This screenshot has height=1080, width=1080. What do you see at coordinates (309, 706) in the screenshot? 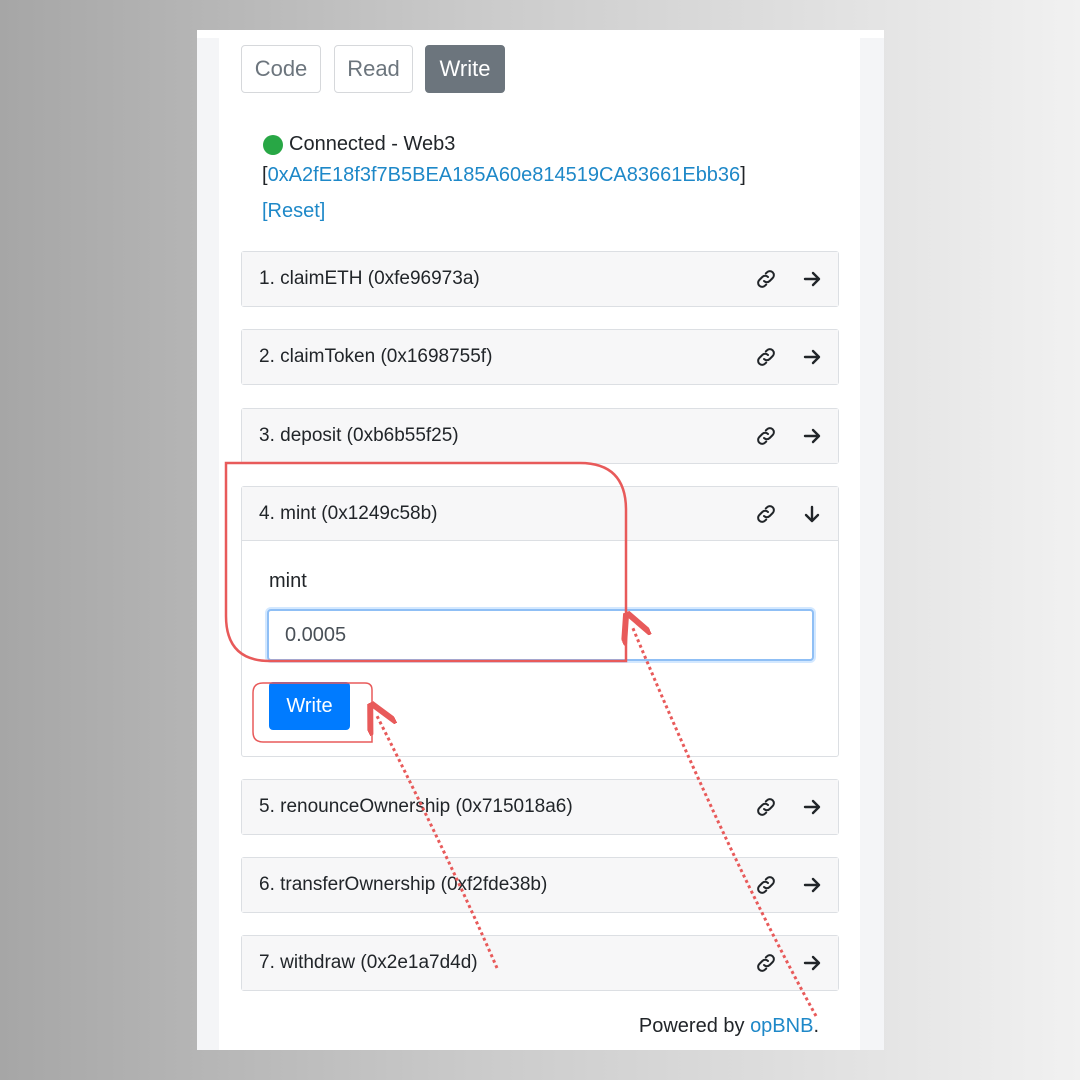
I see `write-button: Write` at bounding box center [309, 706].